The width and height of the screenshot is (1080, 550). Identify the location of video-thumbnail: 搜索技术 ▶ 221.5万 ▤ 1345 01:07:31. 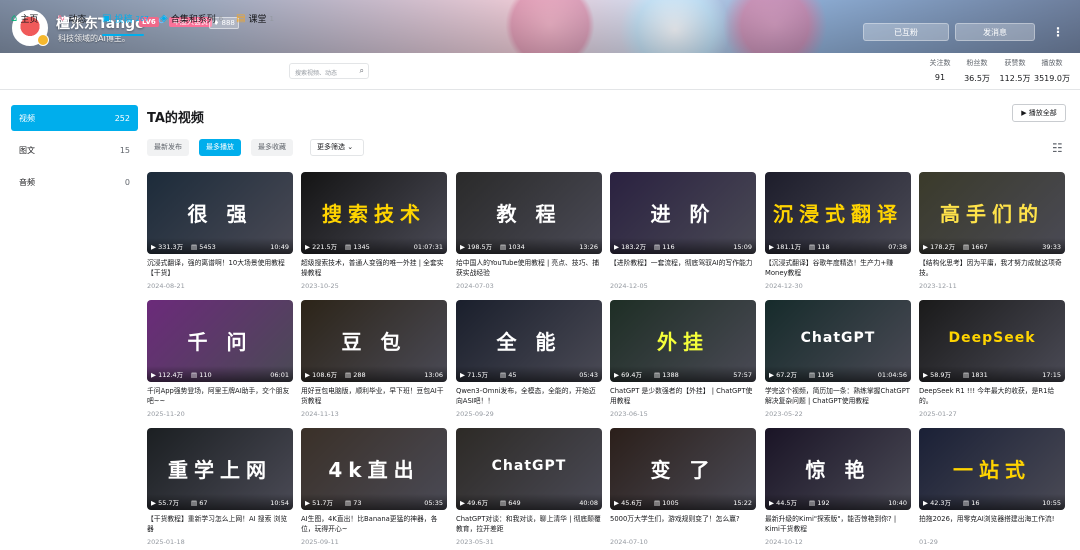
(374, 213).